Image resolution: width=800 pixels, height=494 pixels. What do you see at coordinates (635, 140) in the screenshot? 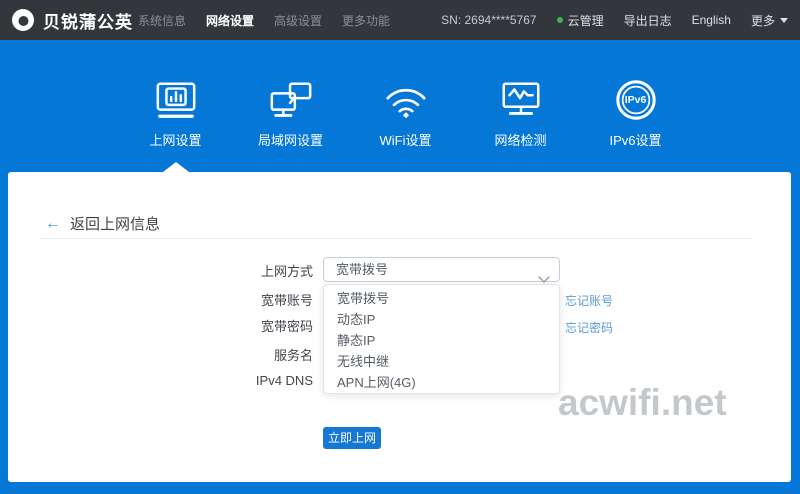
I see `tab-label: IPv6设置` at bounding box center [635, 140].